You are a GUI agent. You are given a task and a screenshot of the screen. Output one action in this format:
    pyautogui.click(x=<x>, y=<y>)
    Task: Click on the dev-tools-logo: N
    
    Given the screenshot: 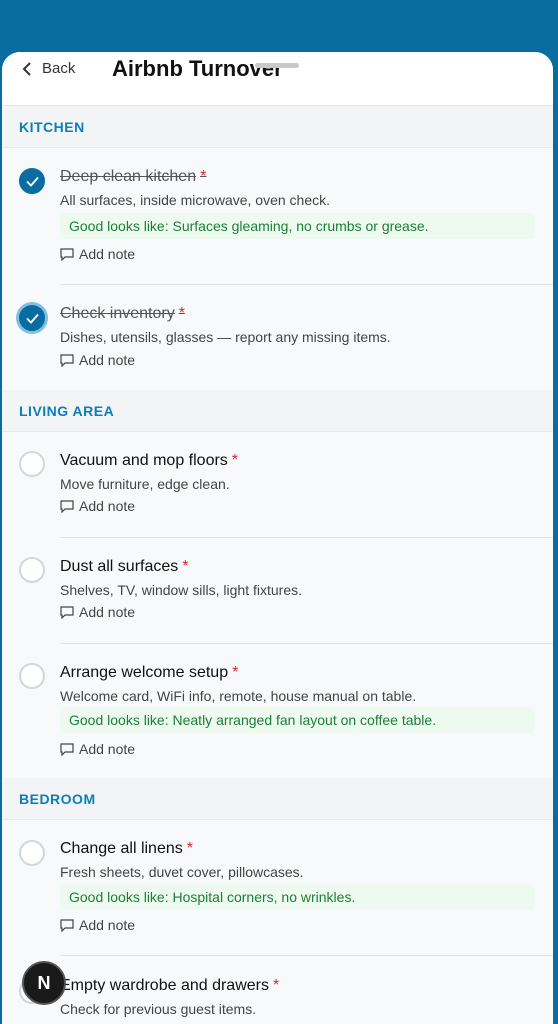 What is the action you would take?
    pyautogui.click(x=44, y=982)
    